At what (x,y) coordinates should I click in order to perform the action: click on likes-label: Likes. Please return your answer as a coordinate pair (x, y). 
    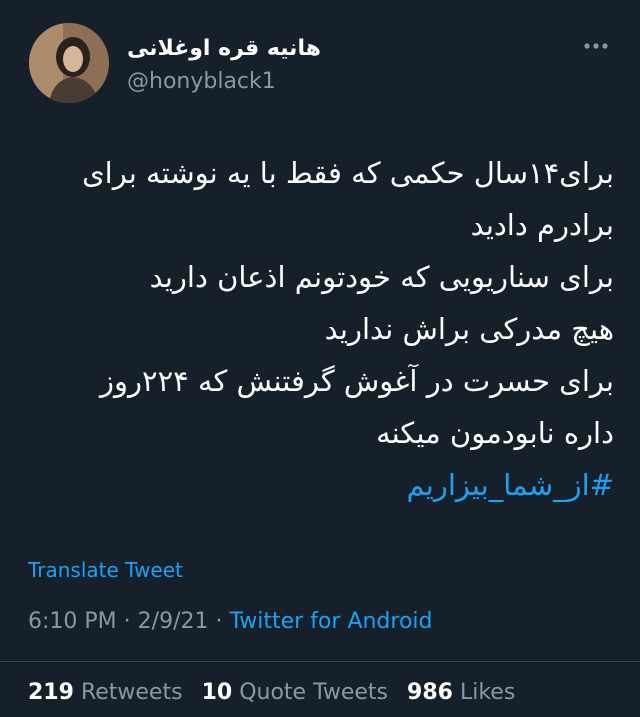
    Looking at the image, I should click on (487, 692).